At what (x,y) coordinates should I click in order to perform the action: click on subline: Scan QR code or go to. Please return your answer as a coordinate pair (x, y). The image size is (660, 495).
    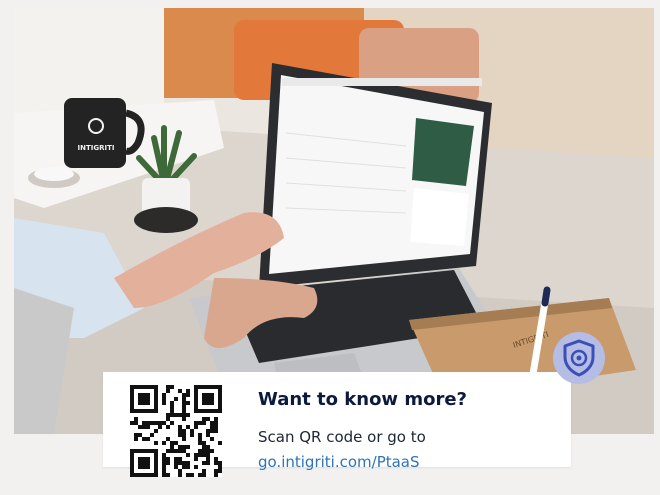
    Looking at the image, I should click on (342, 437).